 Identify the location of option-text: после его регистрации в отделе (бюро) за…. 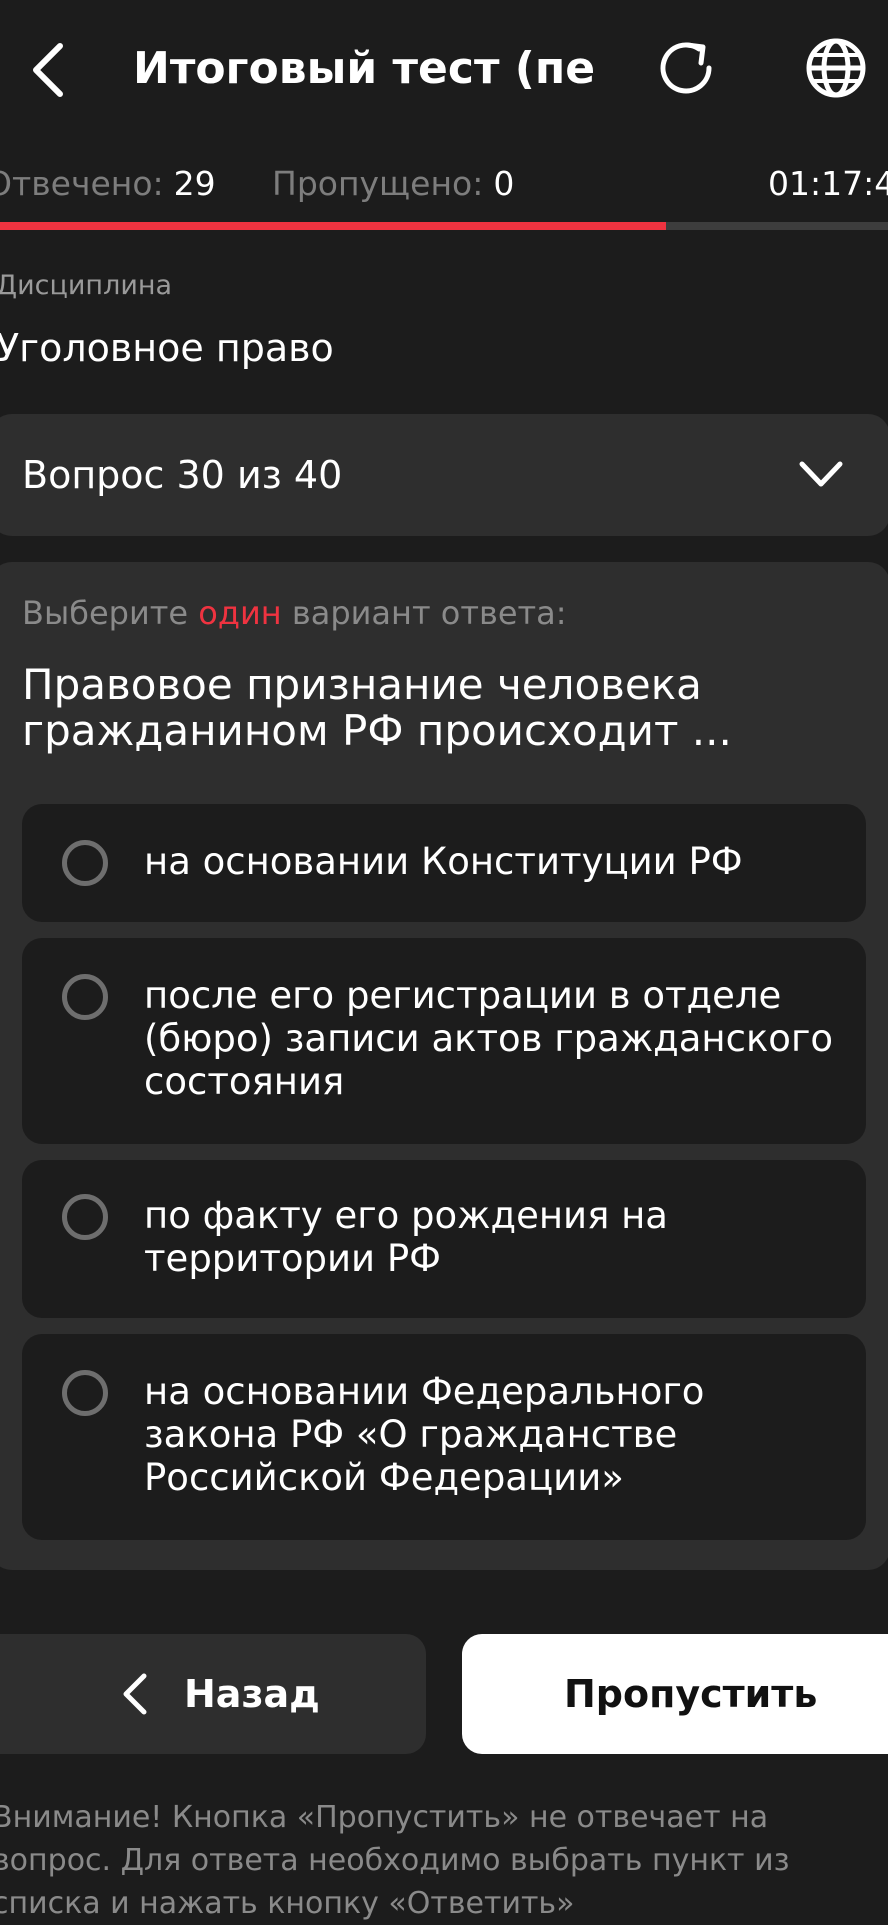
(489, 1038).